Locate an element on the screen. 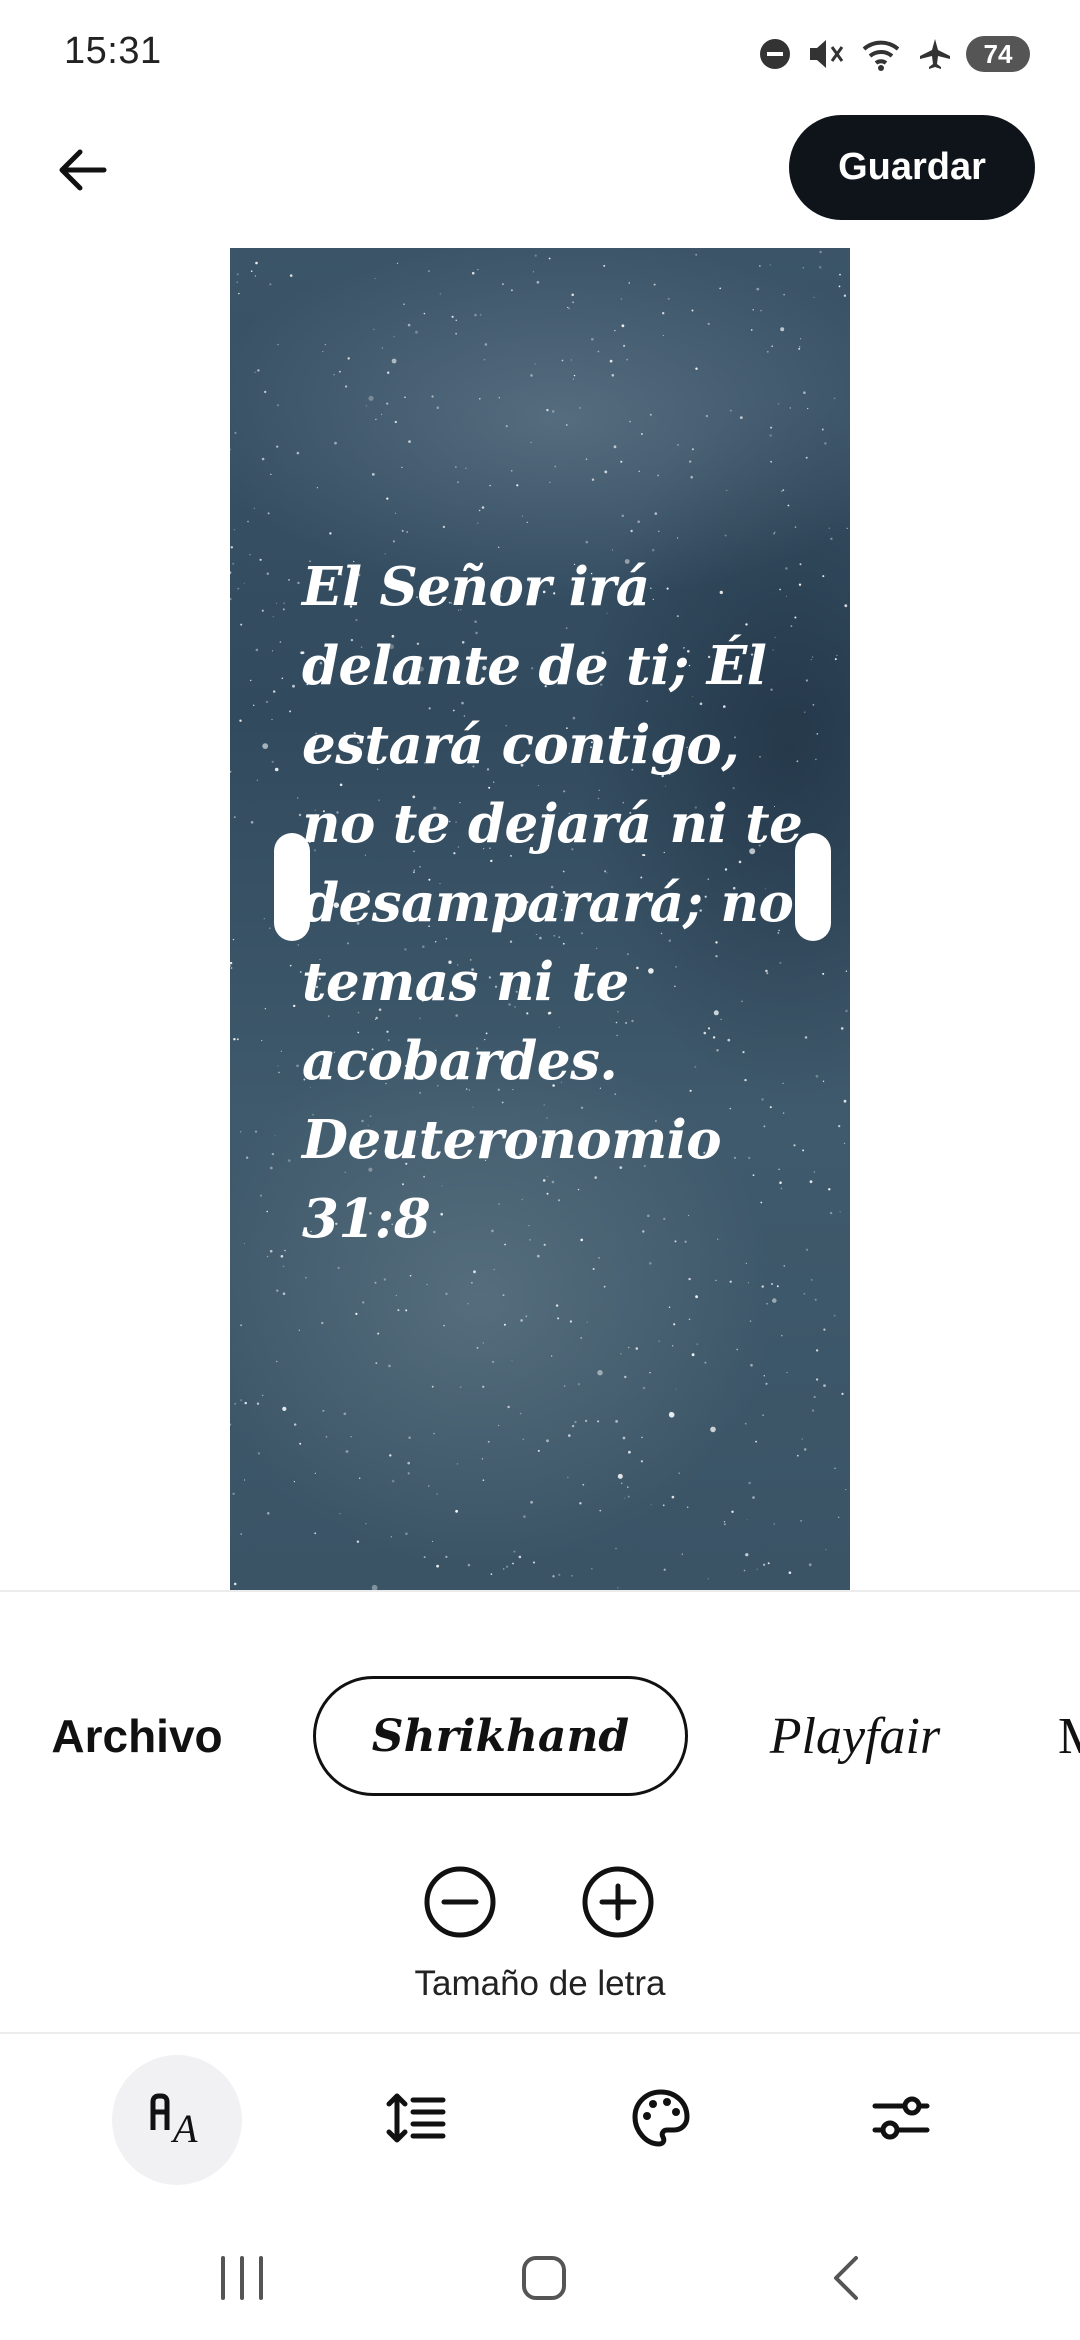 This screenshot has height=2340, width=1080. font-size-label: Tamaño de letra is located at coordinates (540, 1983).